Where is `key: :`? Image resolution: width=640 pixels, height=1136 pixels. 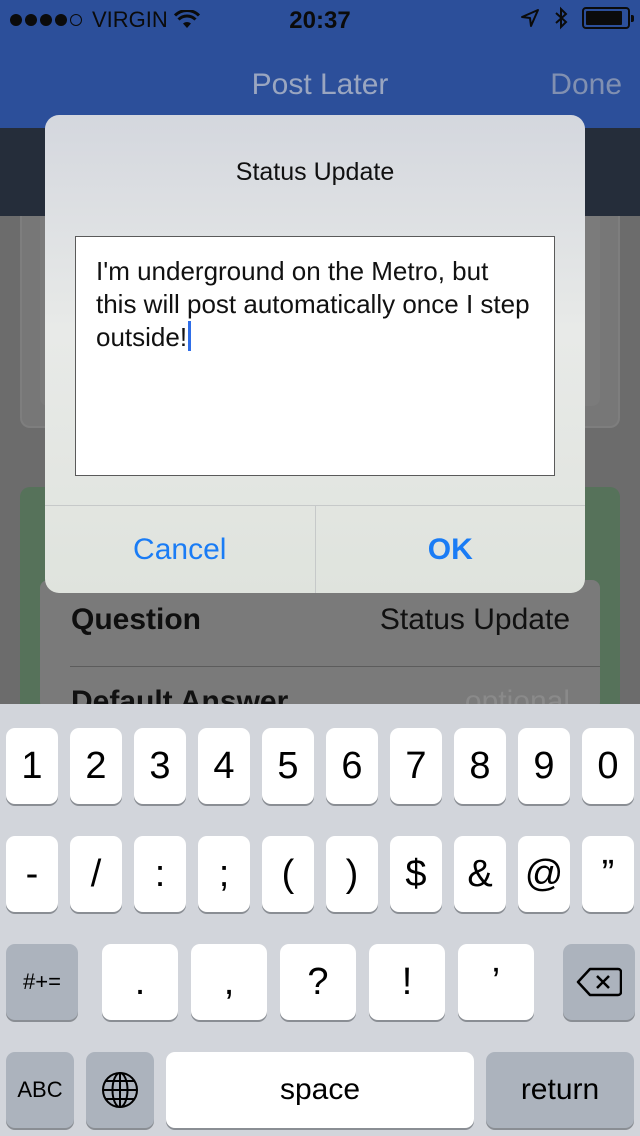 key: : is located at coordinates (160, 874).